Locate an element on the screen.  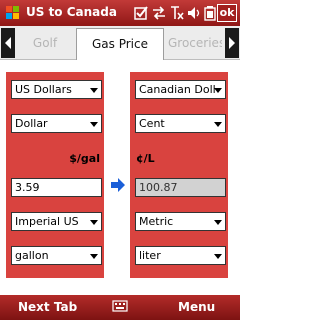
source-volume-value: gallon is located at coordinates (32, 255).